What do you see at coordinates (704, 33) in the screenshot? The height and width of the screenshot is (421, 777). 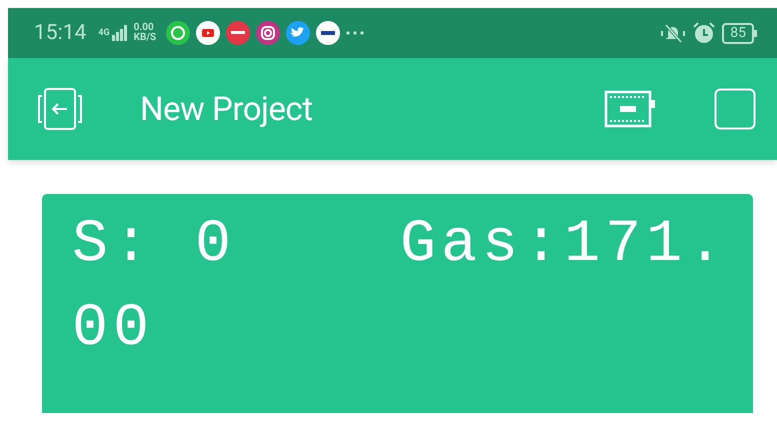 I see `alarm-clock-icon` at bounding box center [704, 33].